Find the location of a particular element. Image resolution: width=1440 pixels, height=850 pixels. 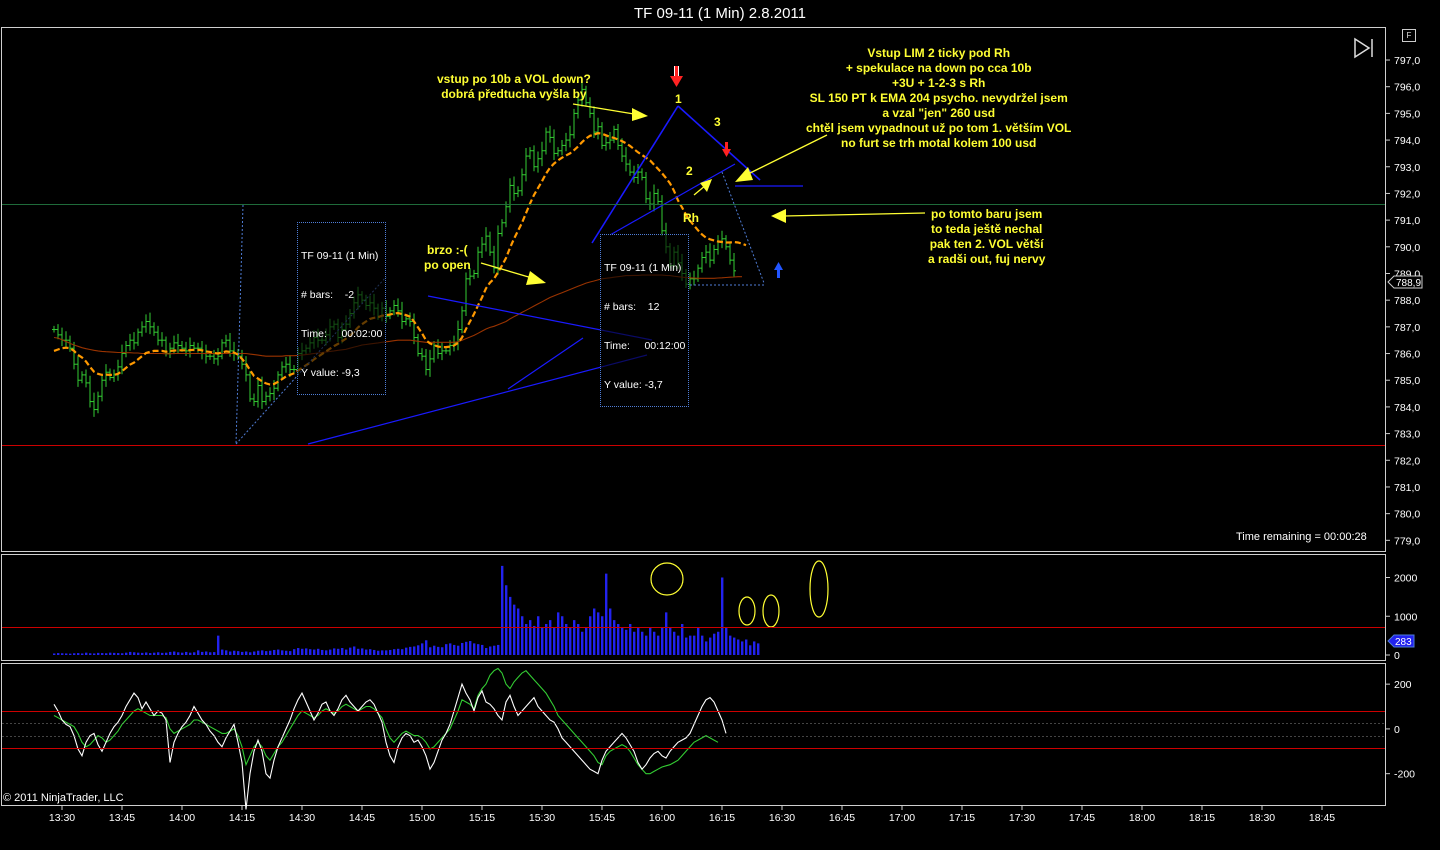

price-tick-label: 792,0 is located at coordinates (1407, 194).